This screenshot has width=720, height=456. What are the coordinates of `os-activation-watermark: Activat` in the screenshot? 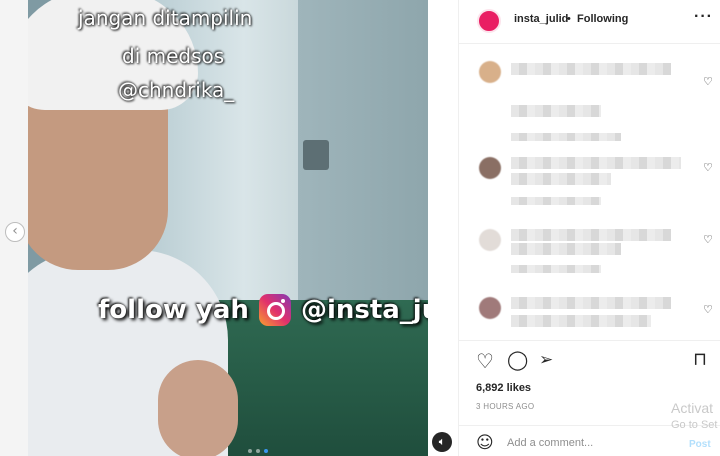 It's located at (692, 408).